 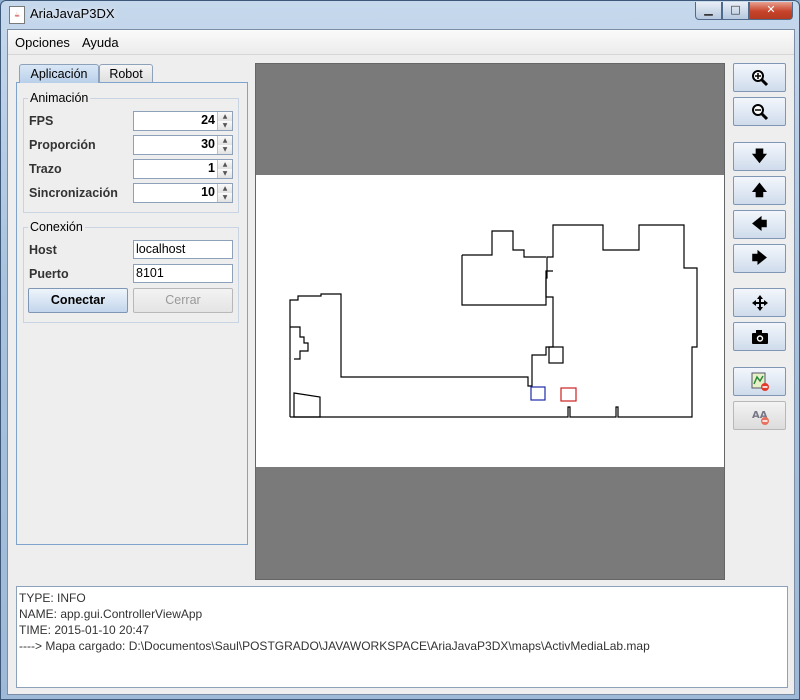 I want to click on snapshot-button, so click(x=759, y=336).